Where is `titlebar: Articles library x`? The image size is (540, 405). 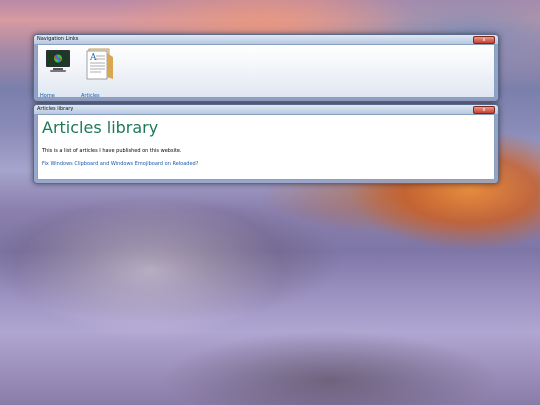 titlebar: Articles library x is located at coordinates (266, 109).